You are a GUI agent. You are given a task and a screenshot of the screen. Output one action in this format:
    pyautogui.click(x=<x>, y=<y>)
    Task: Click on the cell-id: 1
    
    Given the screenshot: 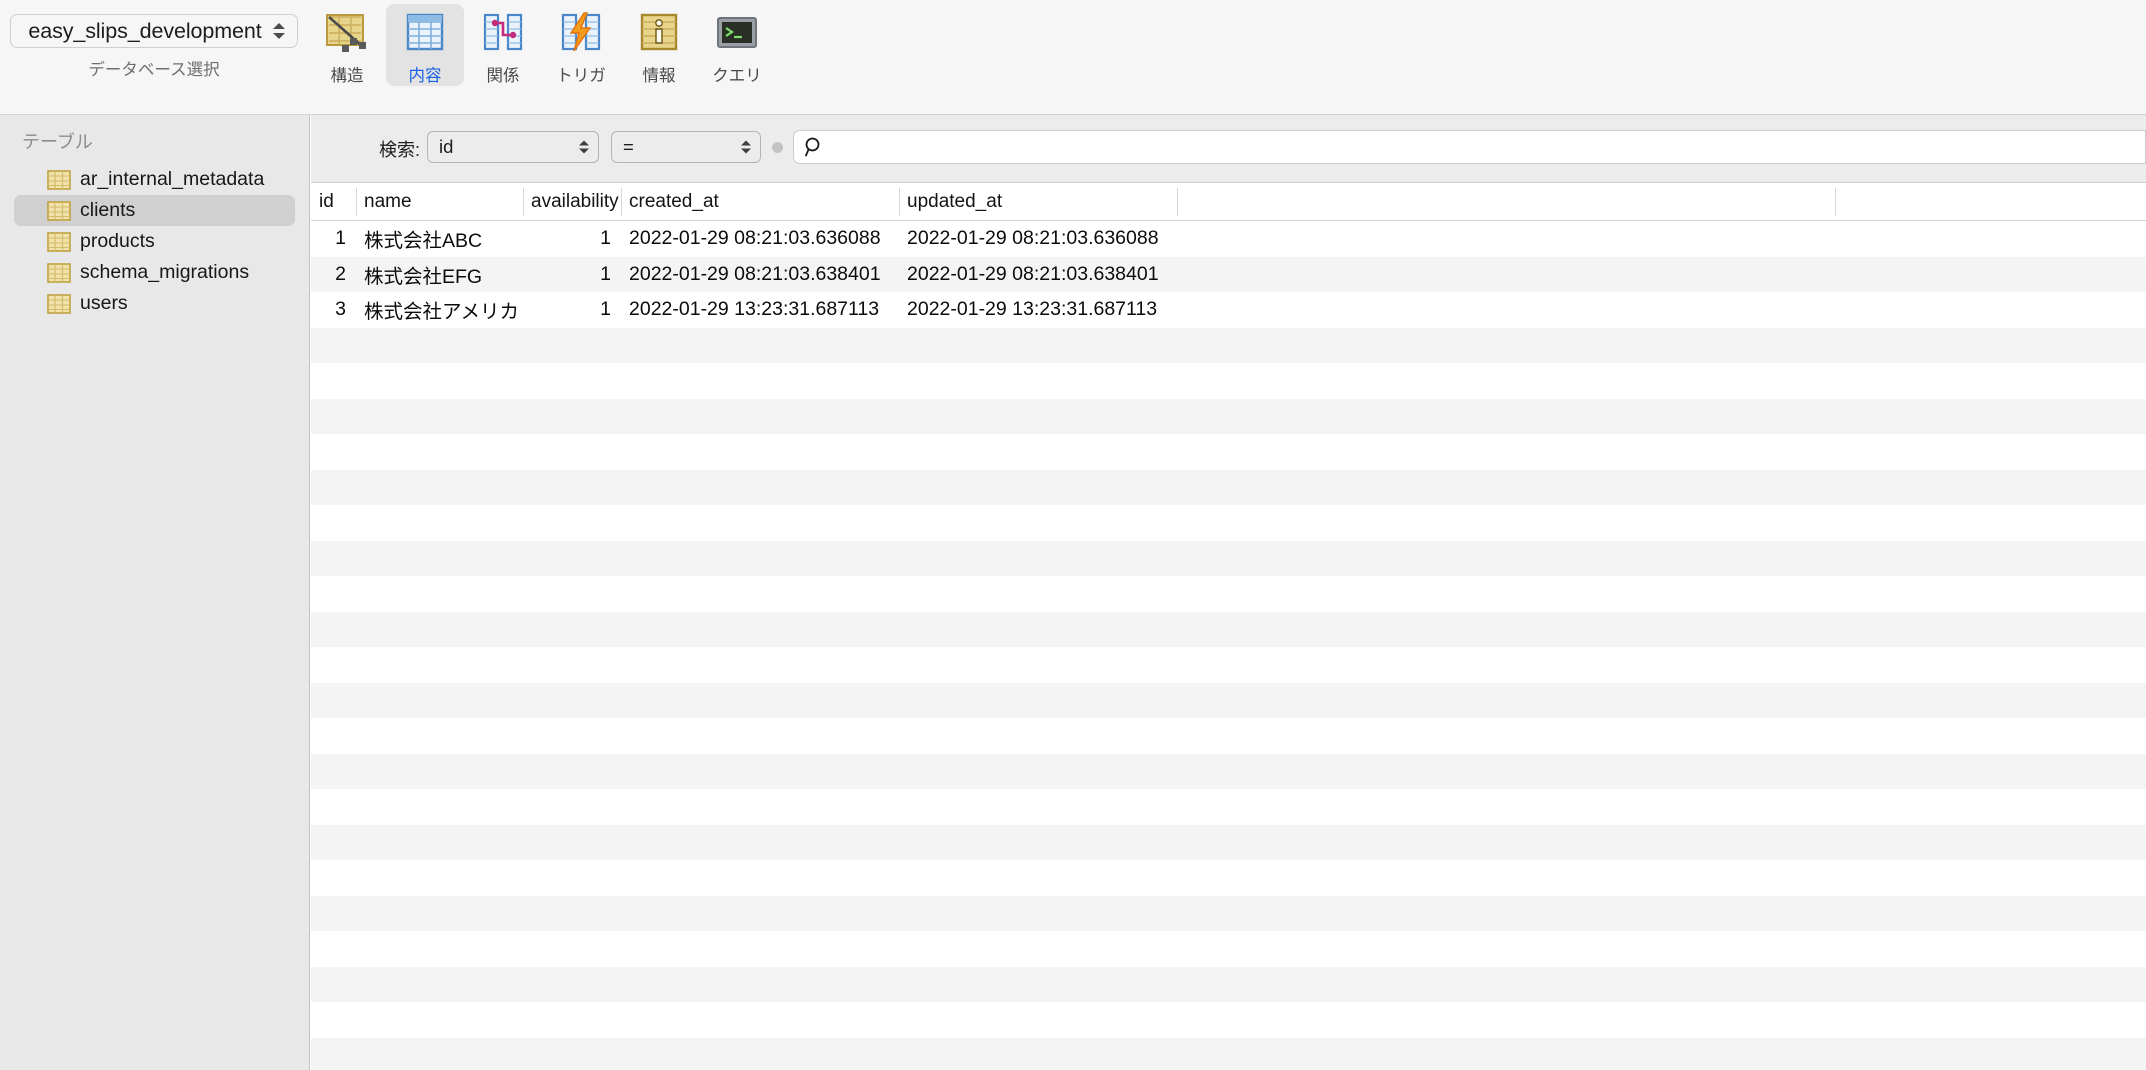 What is the action you would take?
    pyautogui.click(x=333, y=239)
    